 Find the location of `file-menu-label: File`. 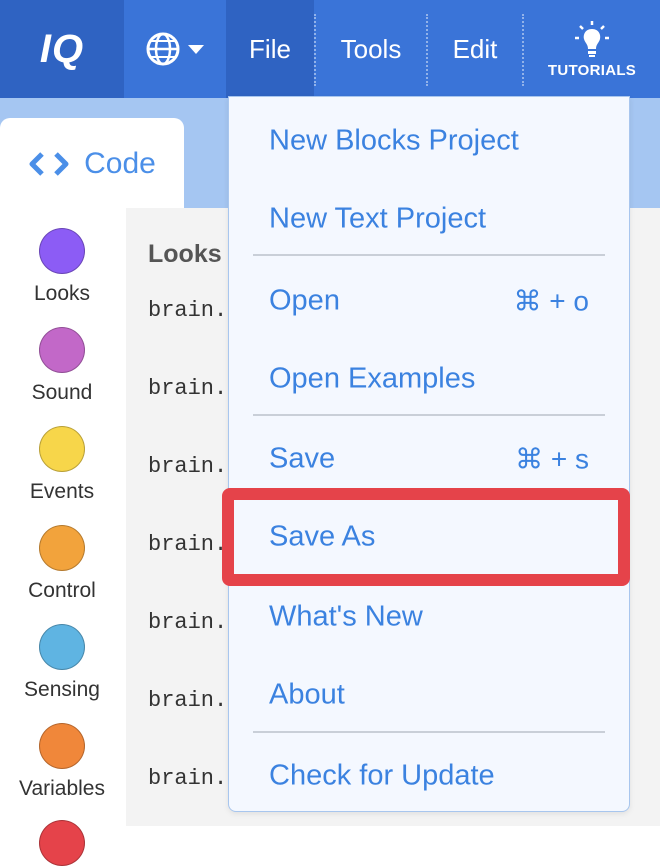

file-menu-label: File is located at coordinates (270, 48).